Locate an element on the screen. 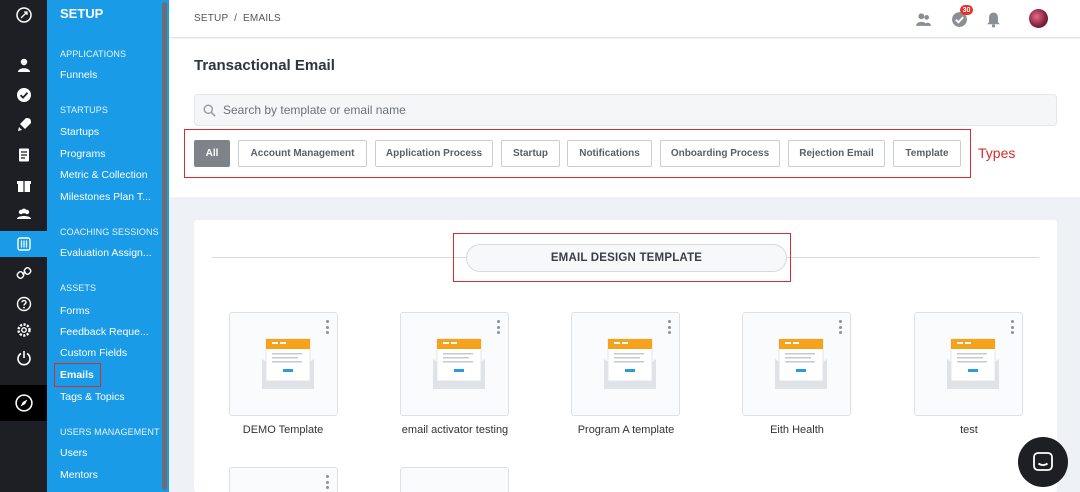 The width and height of the screenshot is (1080, 492). sidebar-item-metric-collection: Metric & Collection is located at coordinates (110, 175).